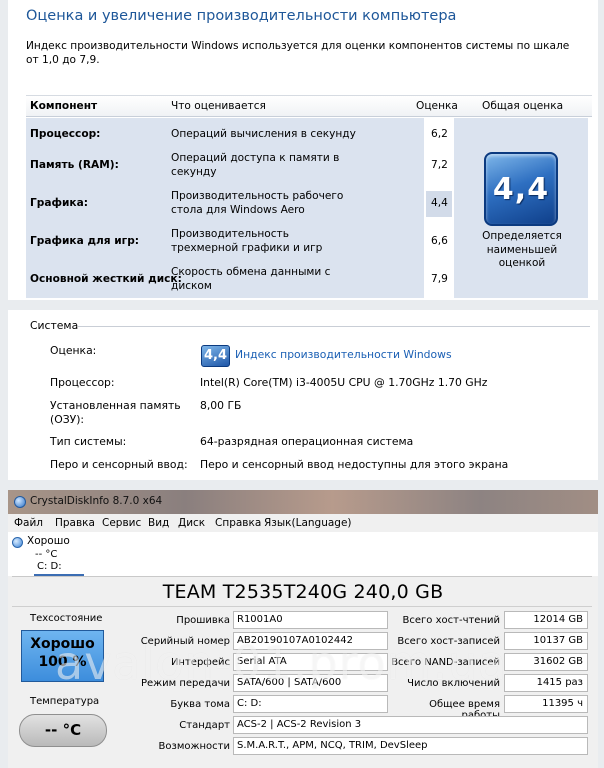  Describe the element at coordinates (218, 106) in the screenshot. I see `header-what: Что оценивается` at that location.